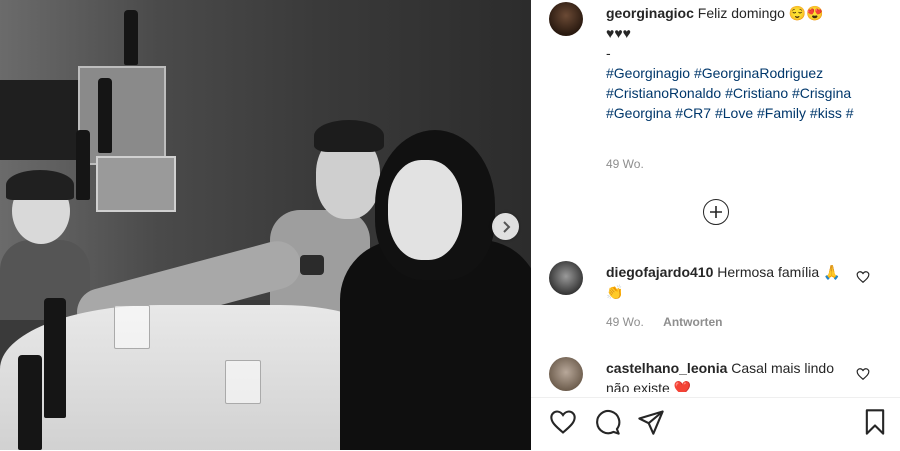 The height and width of the screenshot is (451, 900). I want to click on author-username: georginagioc, so click(650, 13).